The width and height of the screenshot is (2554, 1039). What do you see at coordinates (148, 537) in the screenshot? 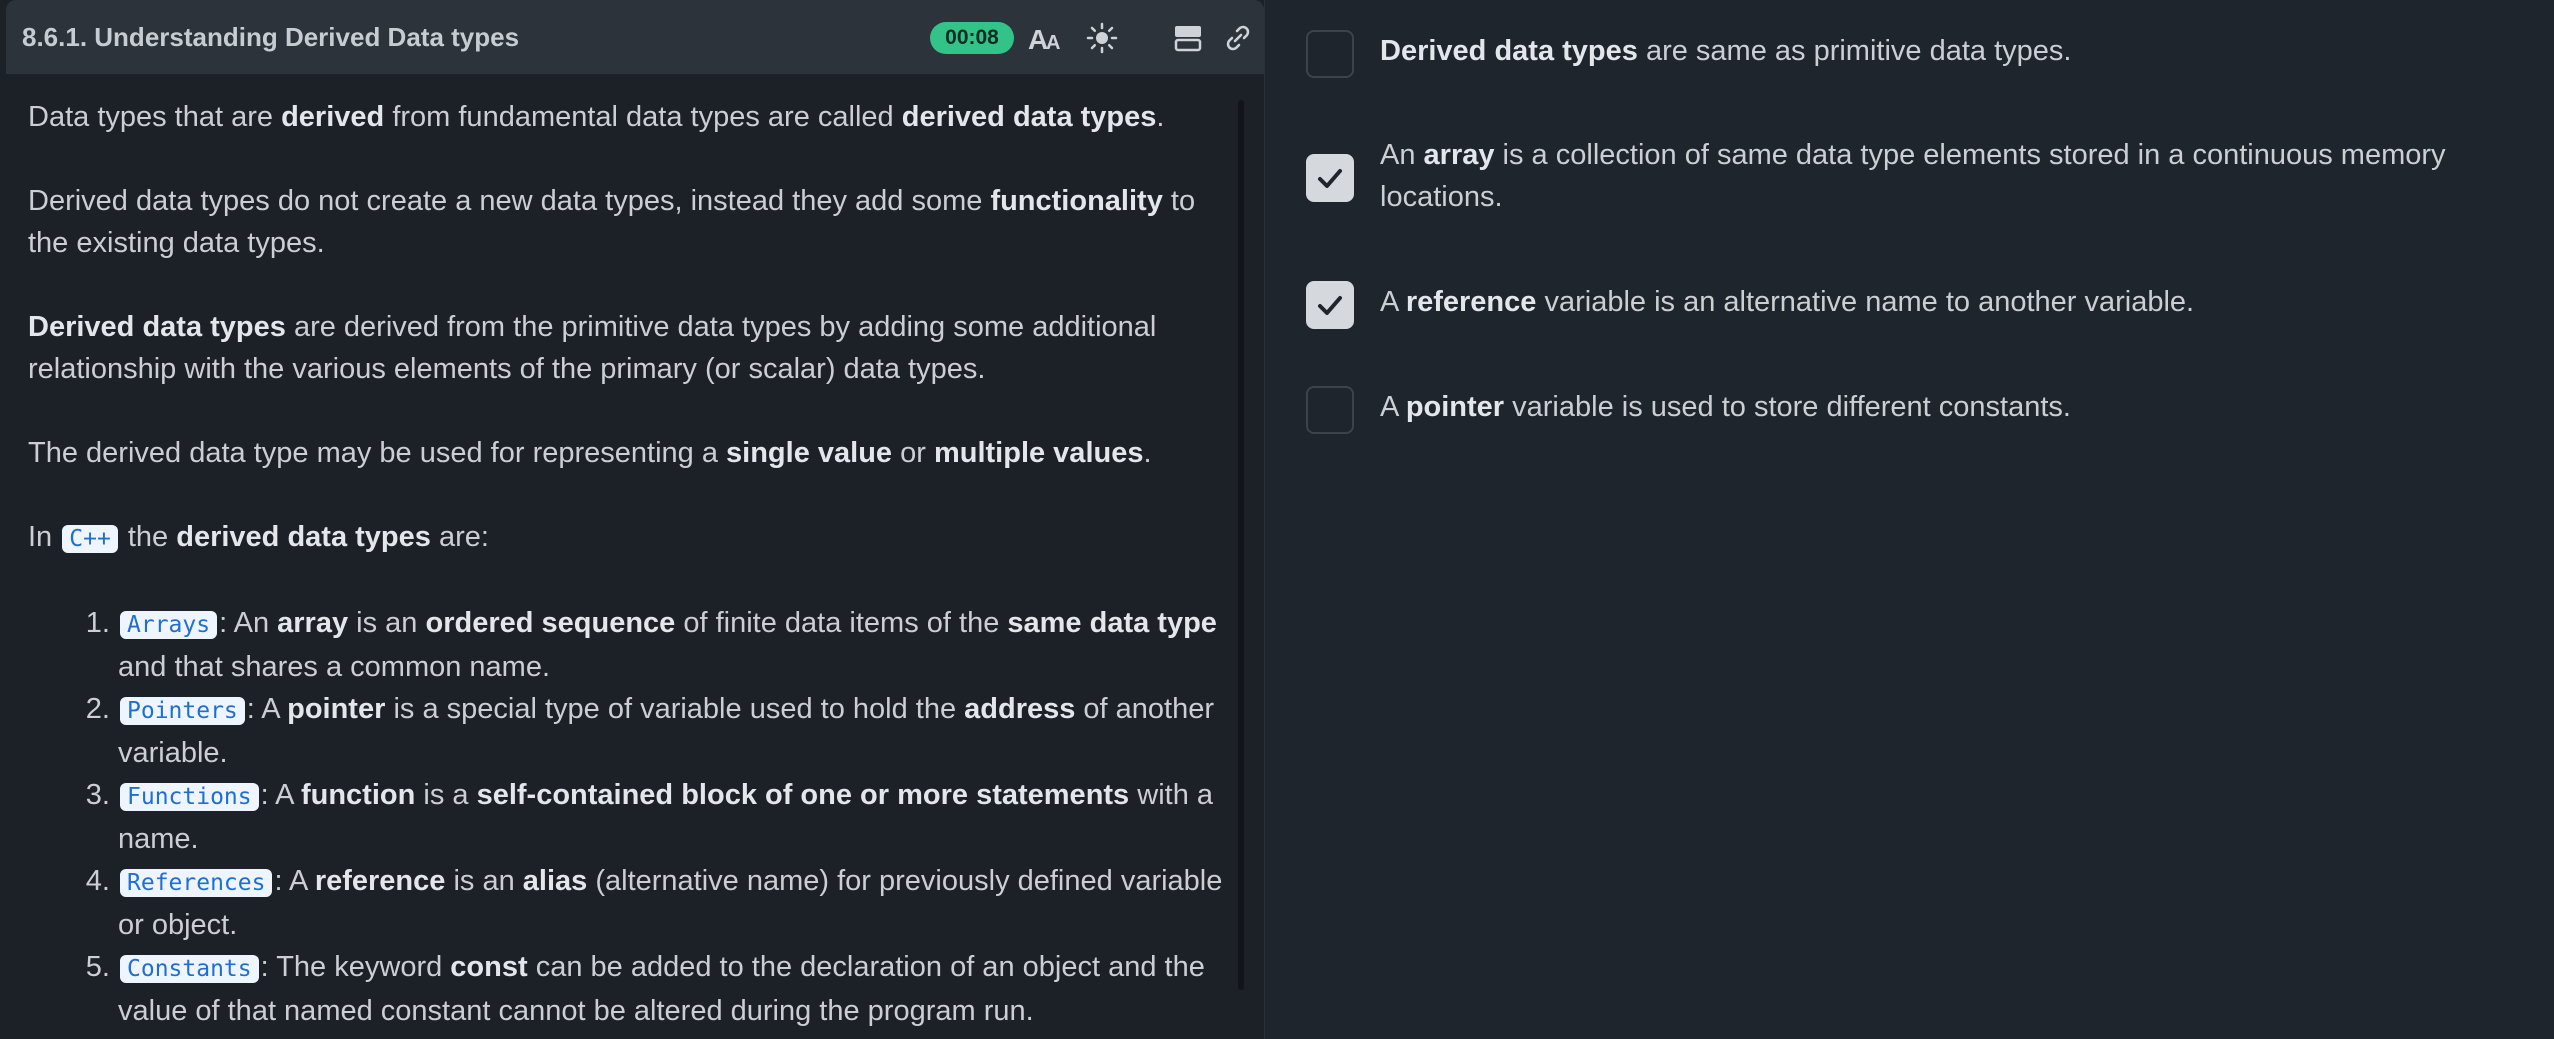
I see `text: the` at bounding box center [148, 537].